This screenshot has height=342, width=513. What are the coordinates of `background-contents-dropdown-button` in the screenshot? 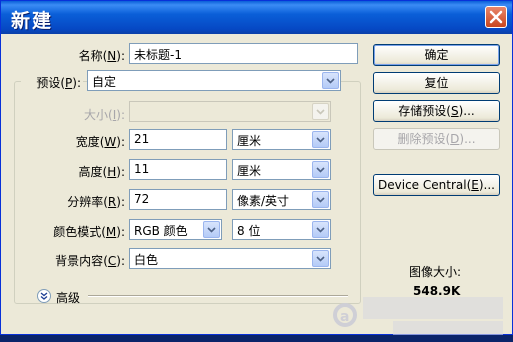 It's located at (320, 258).